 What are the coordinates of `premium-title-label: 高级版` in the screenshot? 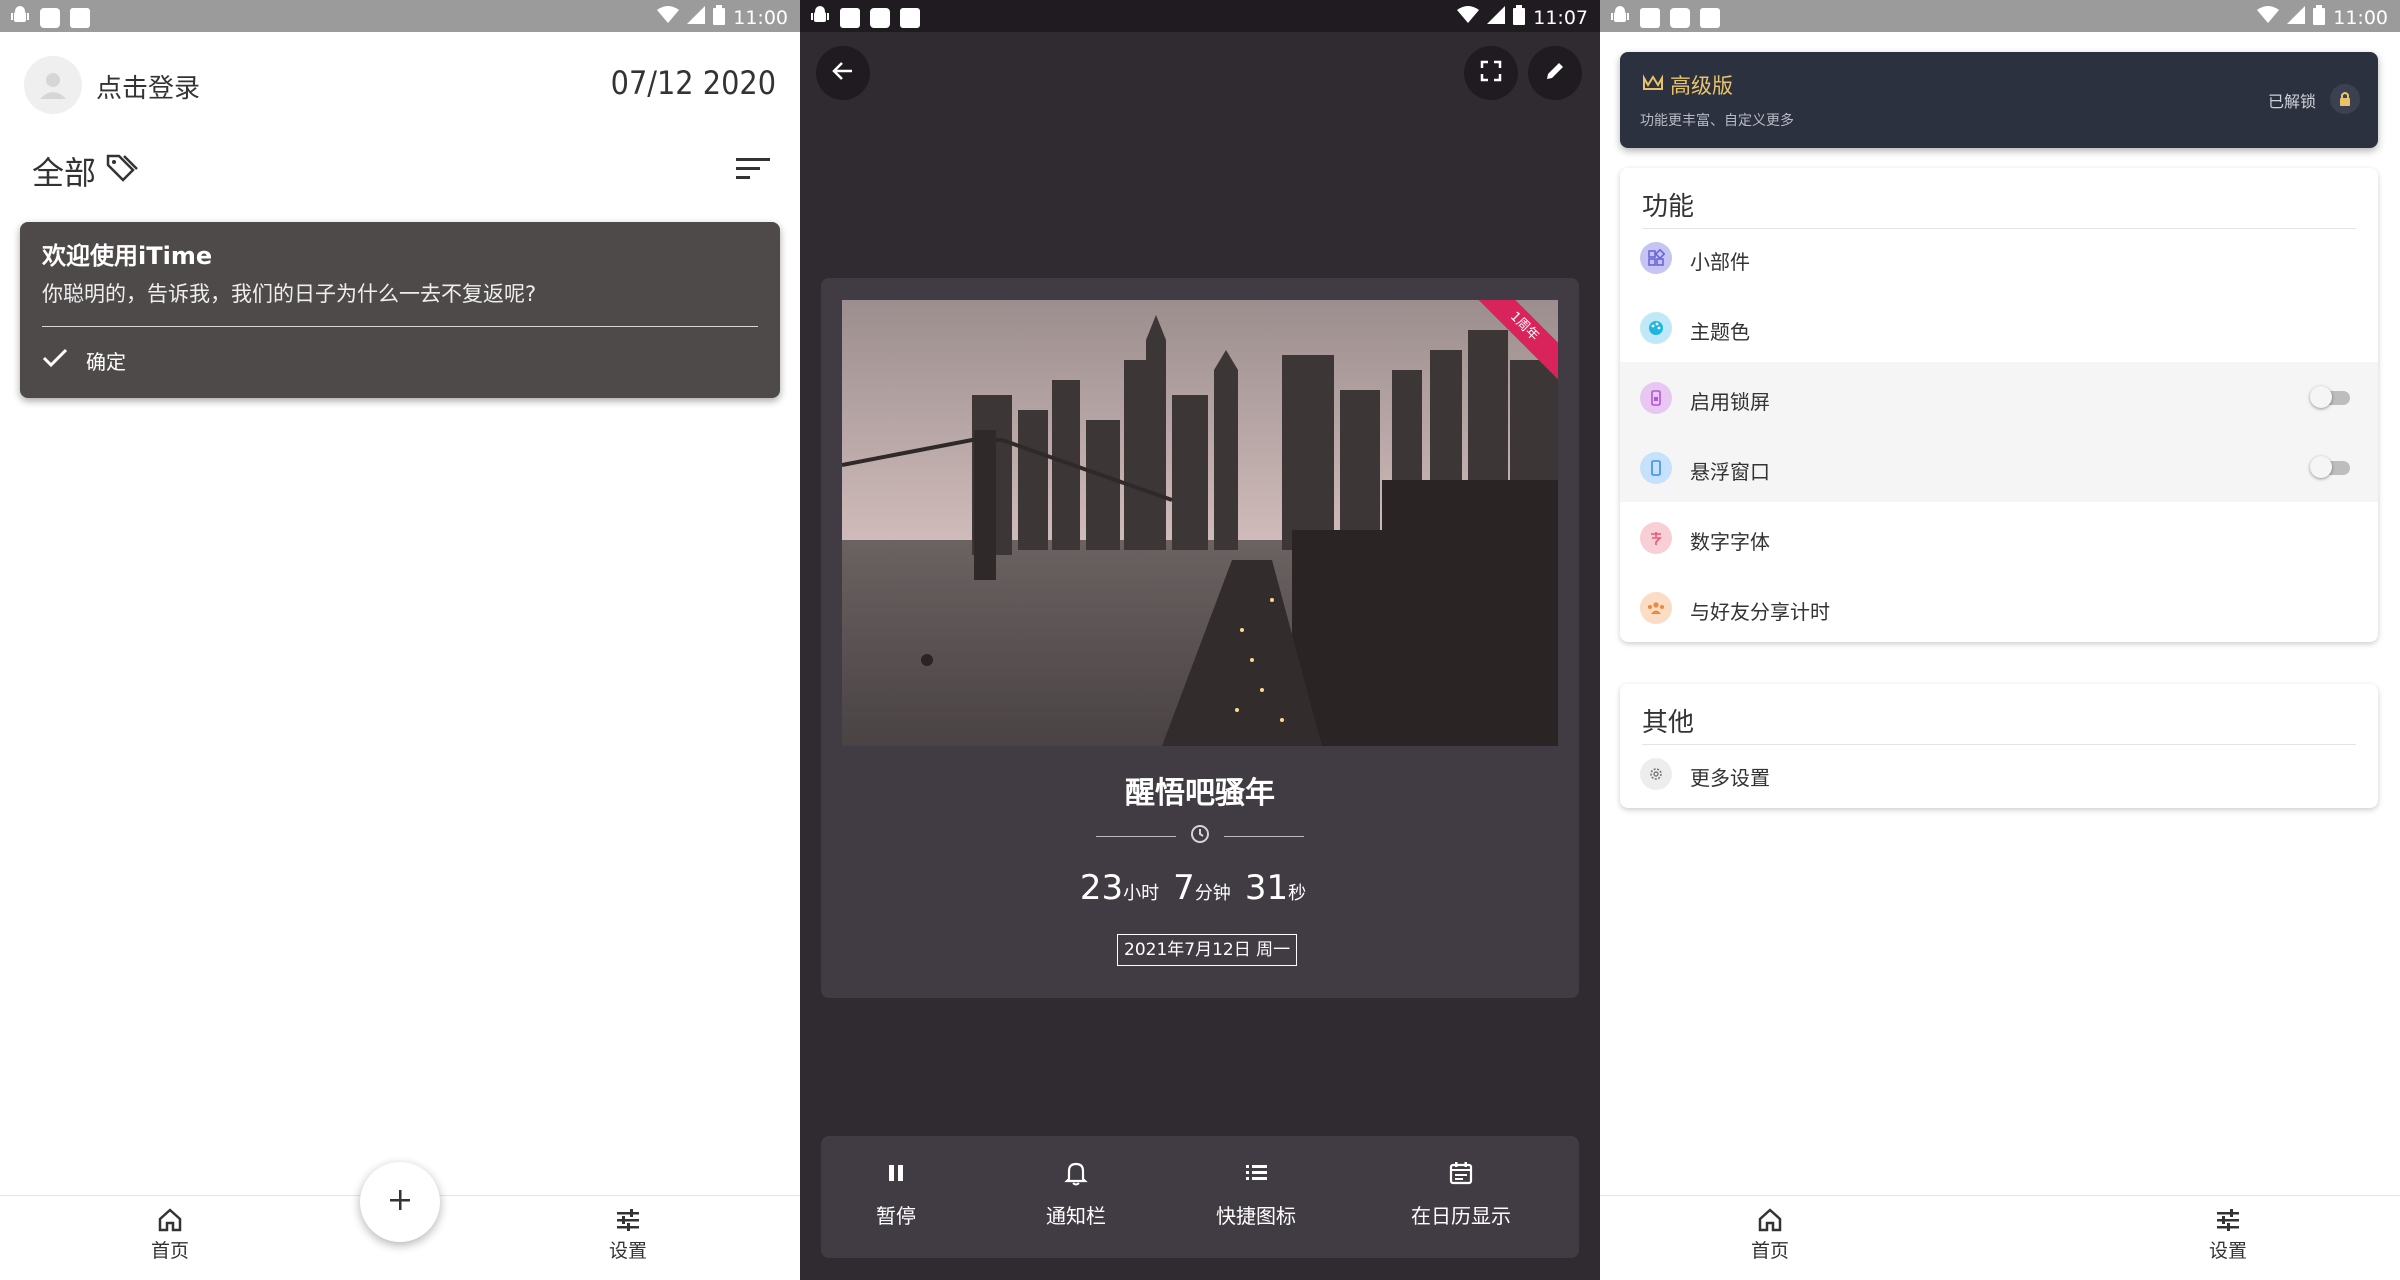 It's located at (1701, 86).